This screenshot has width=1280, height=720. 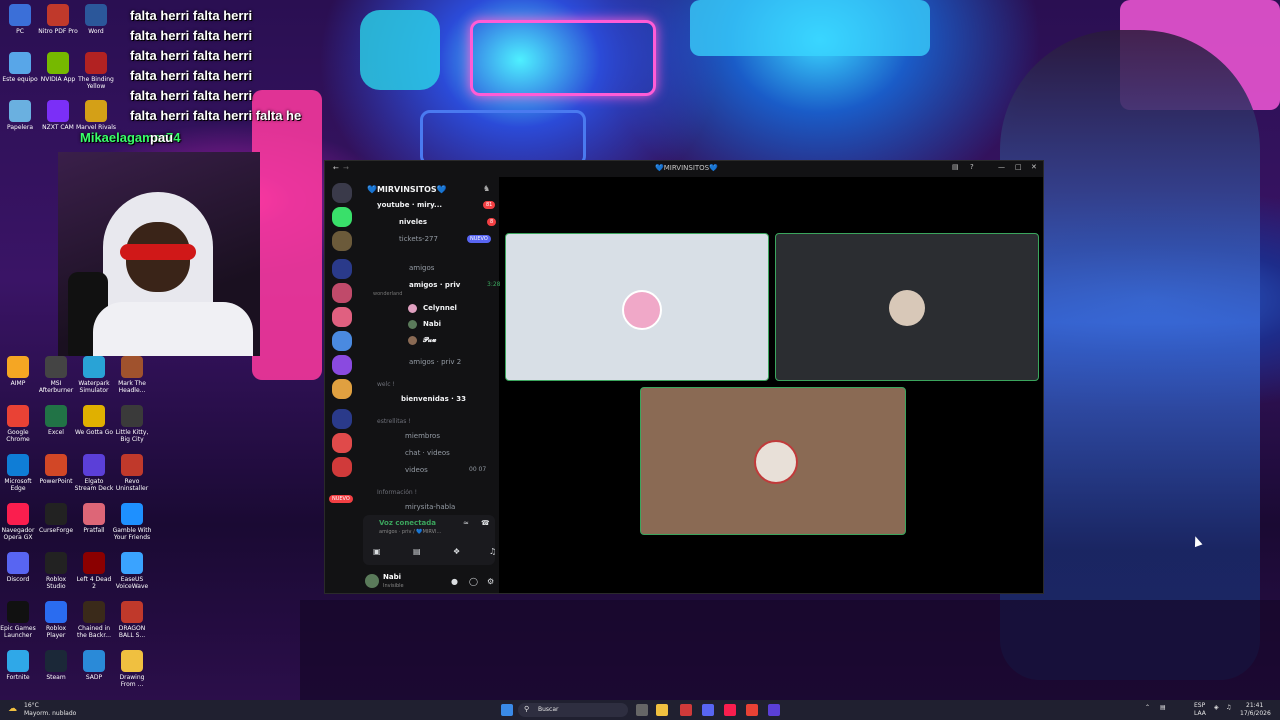 I want to click on desktop-icon: Google Chrome, so click(x=19, y=424).